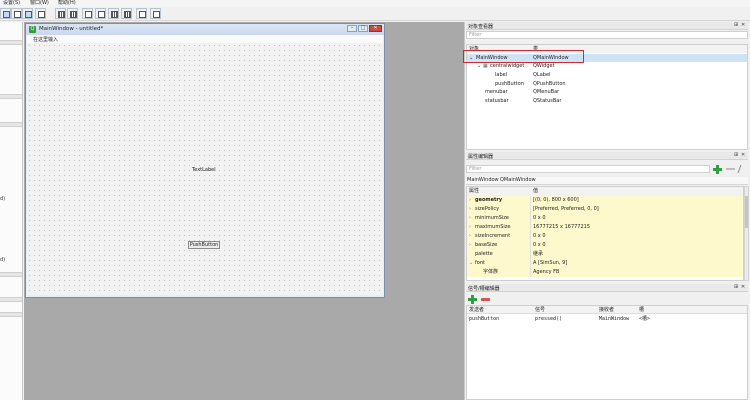 Image resolution: width=750 pixels, height=400 pixels. What do you see at coordinates (11, 3) in the screenshot?
I see `menu-settings: 设置(S)` at bounding box center [11, 3].